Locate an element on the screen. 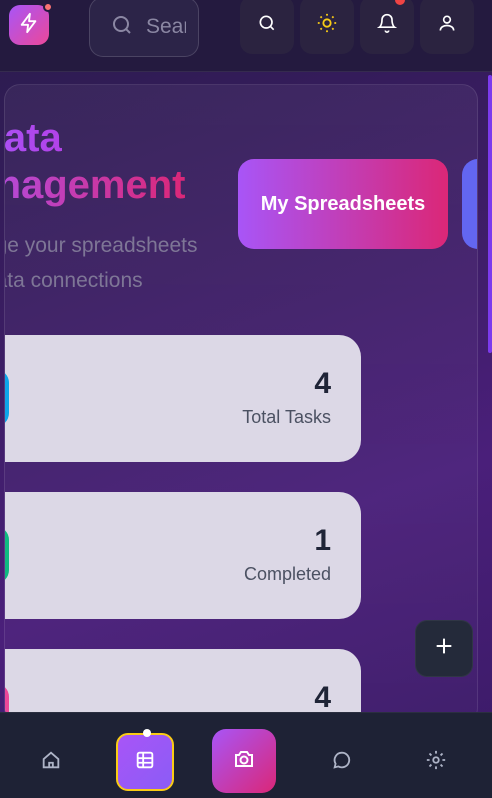  plus-icon is located at coordinates (444, 648).